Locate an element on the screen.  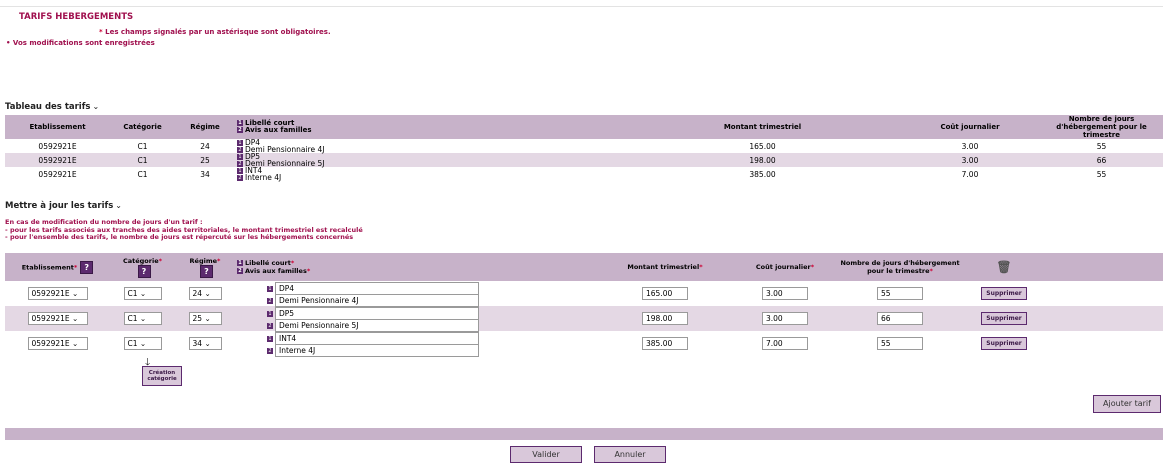
col-header-delete: 🗑 is located at coordinates (1004, 267).